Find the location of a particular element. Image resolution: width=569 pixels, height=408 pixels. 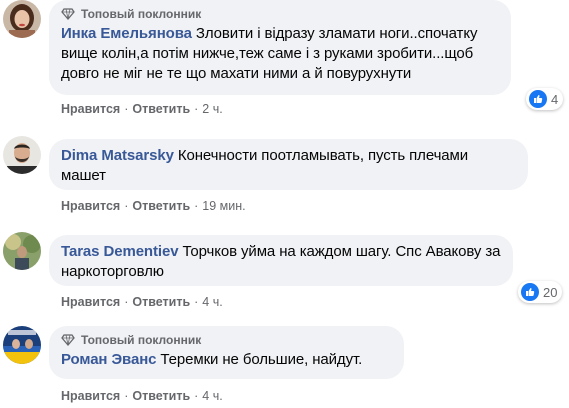

comment-time: 2 ч. is located at coordinates (212, 109).